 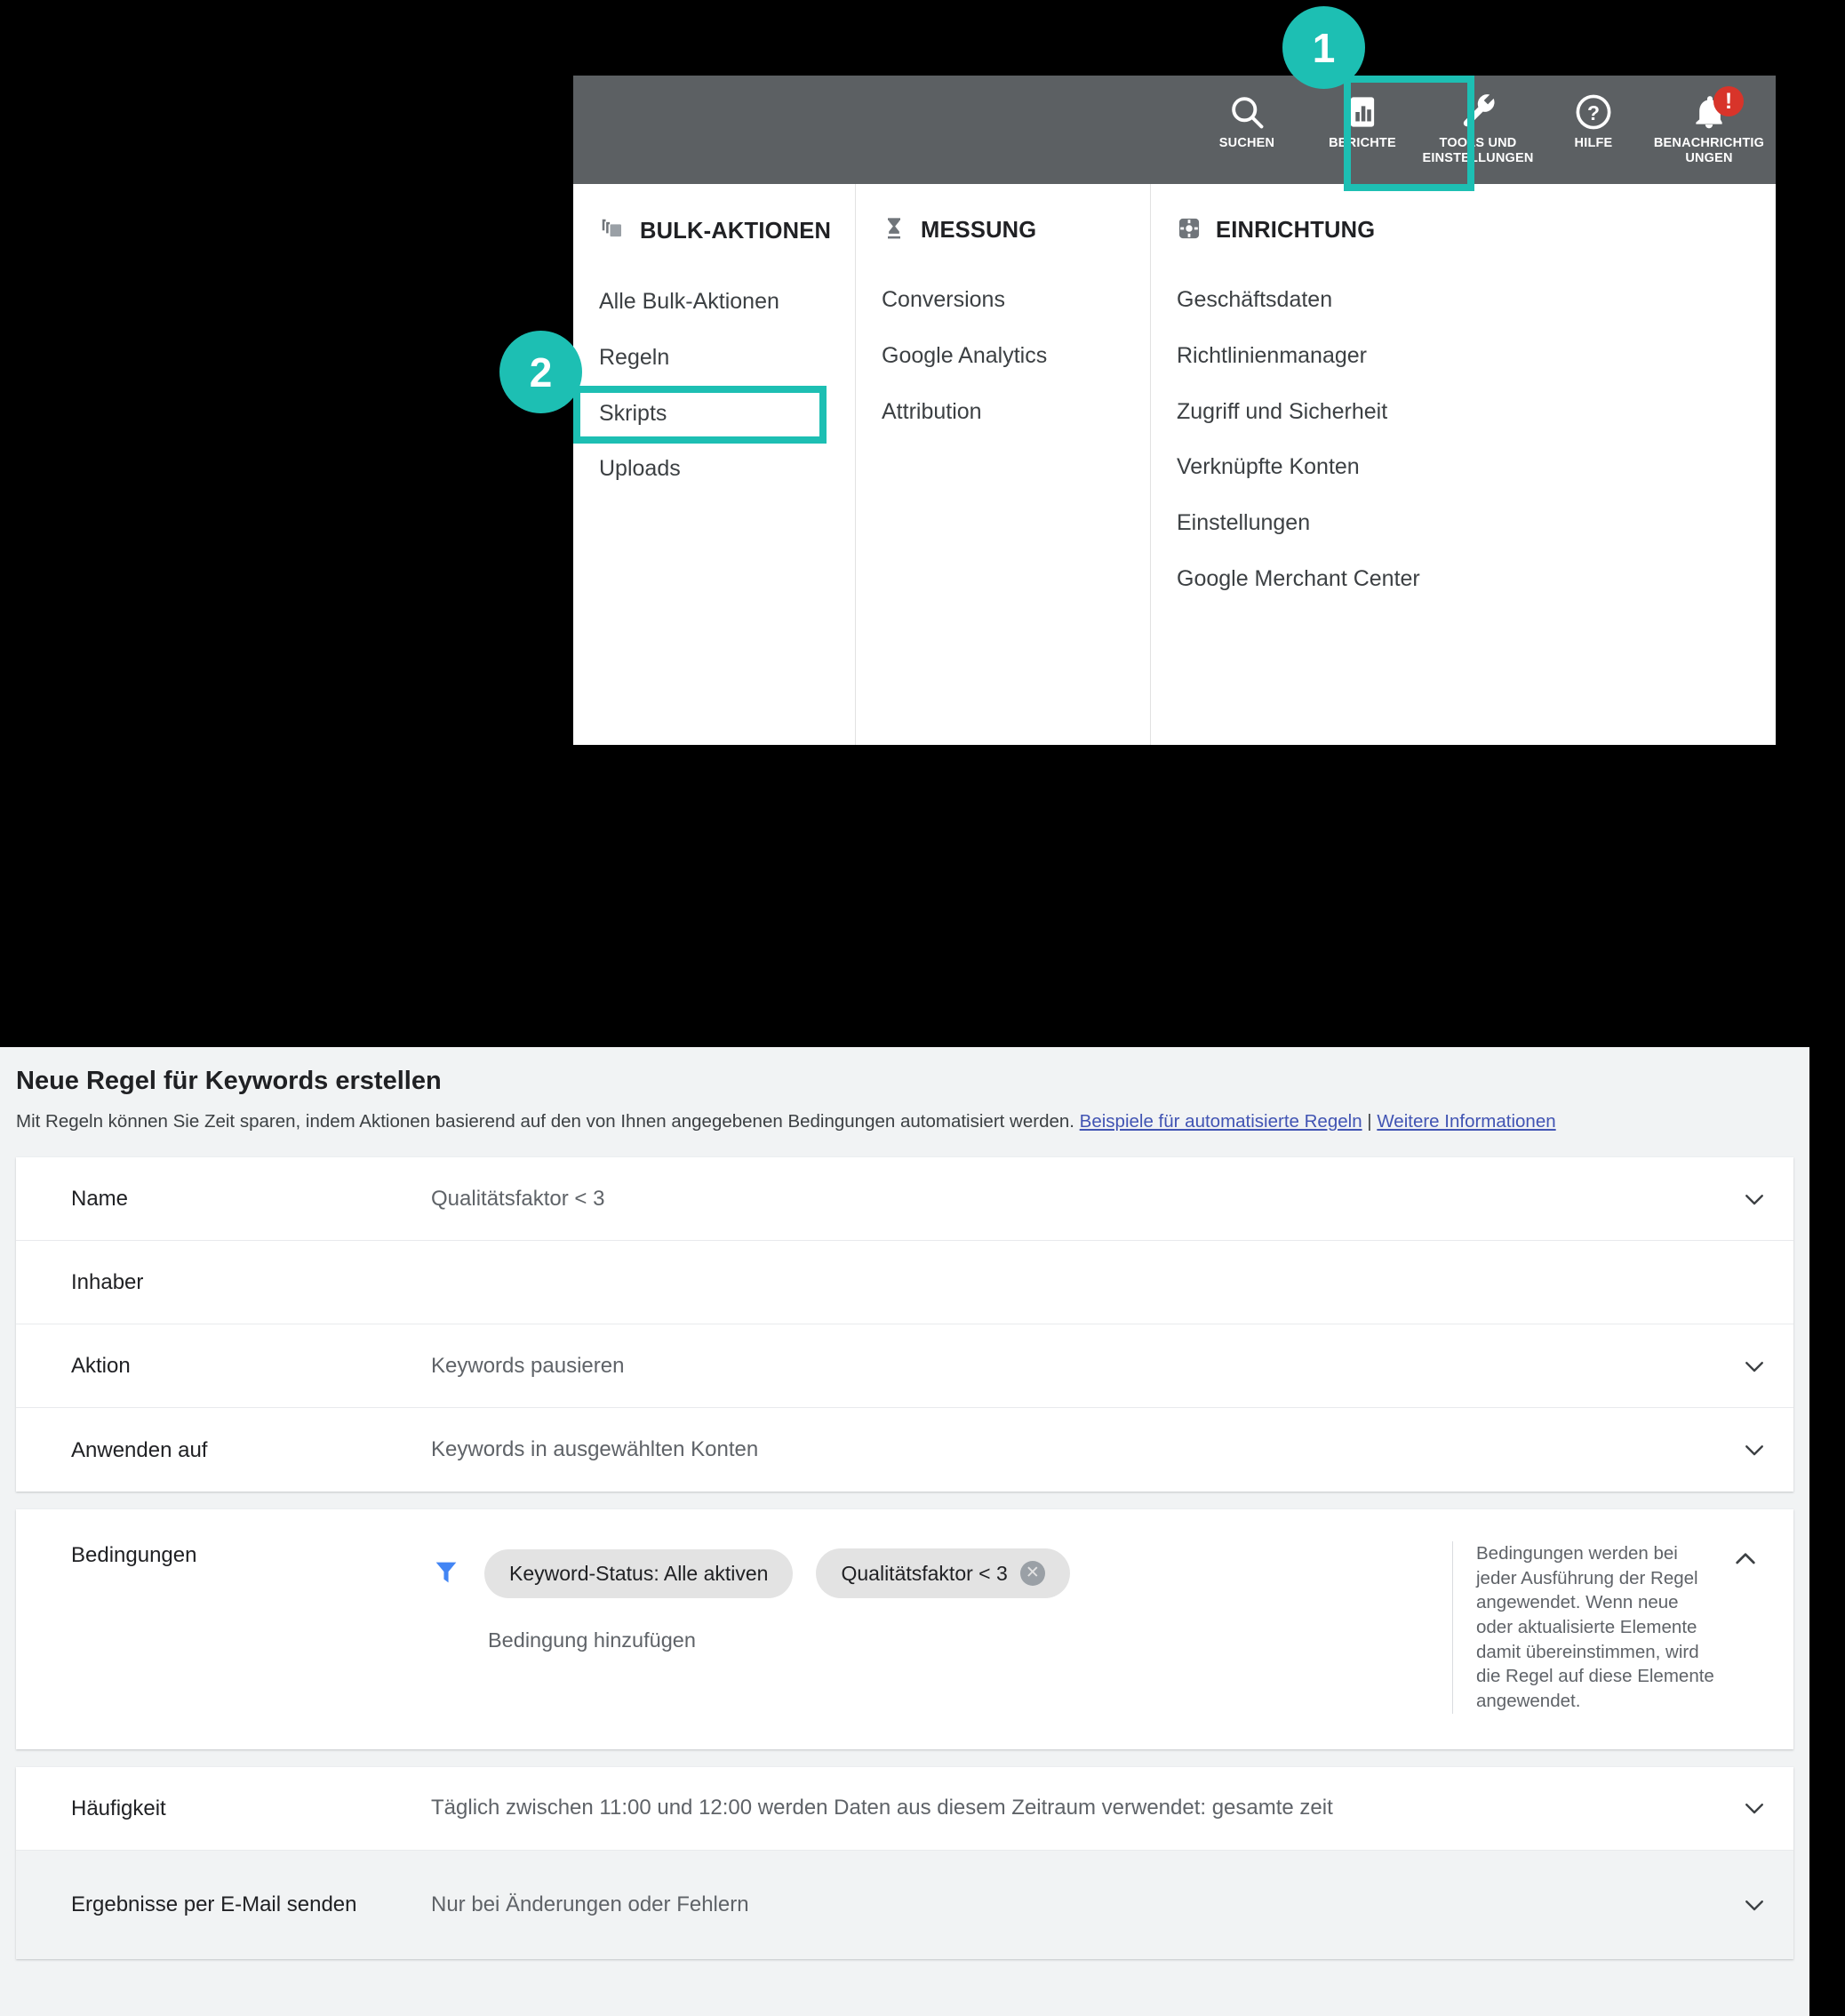 I want to click on menu-column-title: BULK-AKTIONEN, so click(x=736, y=231).